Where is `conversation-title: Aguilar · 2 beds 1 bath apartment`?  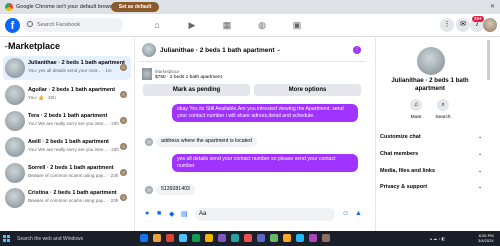 conversation-title: Aguilar · 2 beds 1 bath apartment is located at coordinates (72, 90).